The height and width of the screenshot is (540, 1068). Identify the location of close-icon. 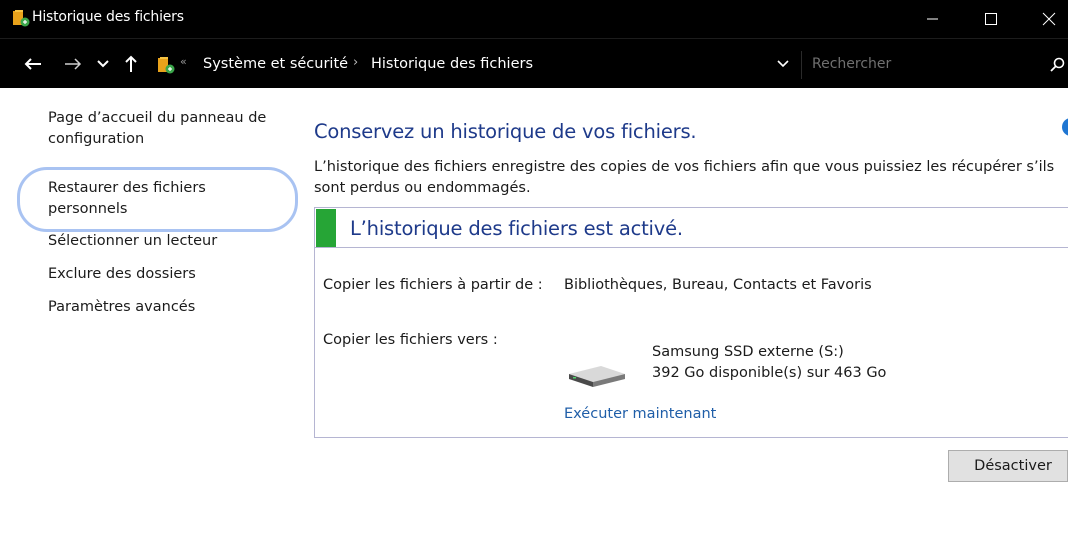
(1049, 19).